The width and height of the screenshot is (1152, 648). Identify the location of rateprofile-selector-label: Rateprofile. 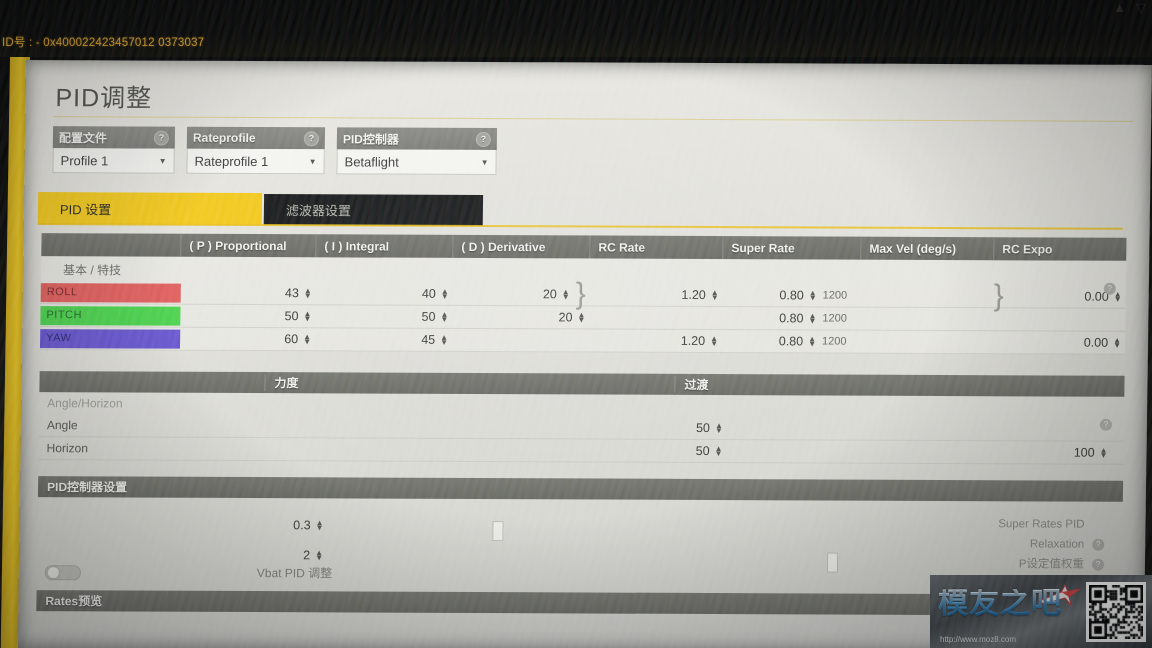
(224, 138).